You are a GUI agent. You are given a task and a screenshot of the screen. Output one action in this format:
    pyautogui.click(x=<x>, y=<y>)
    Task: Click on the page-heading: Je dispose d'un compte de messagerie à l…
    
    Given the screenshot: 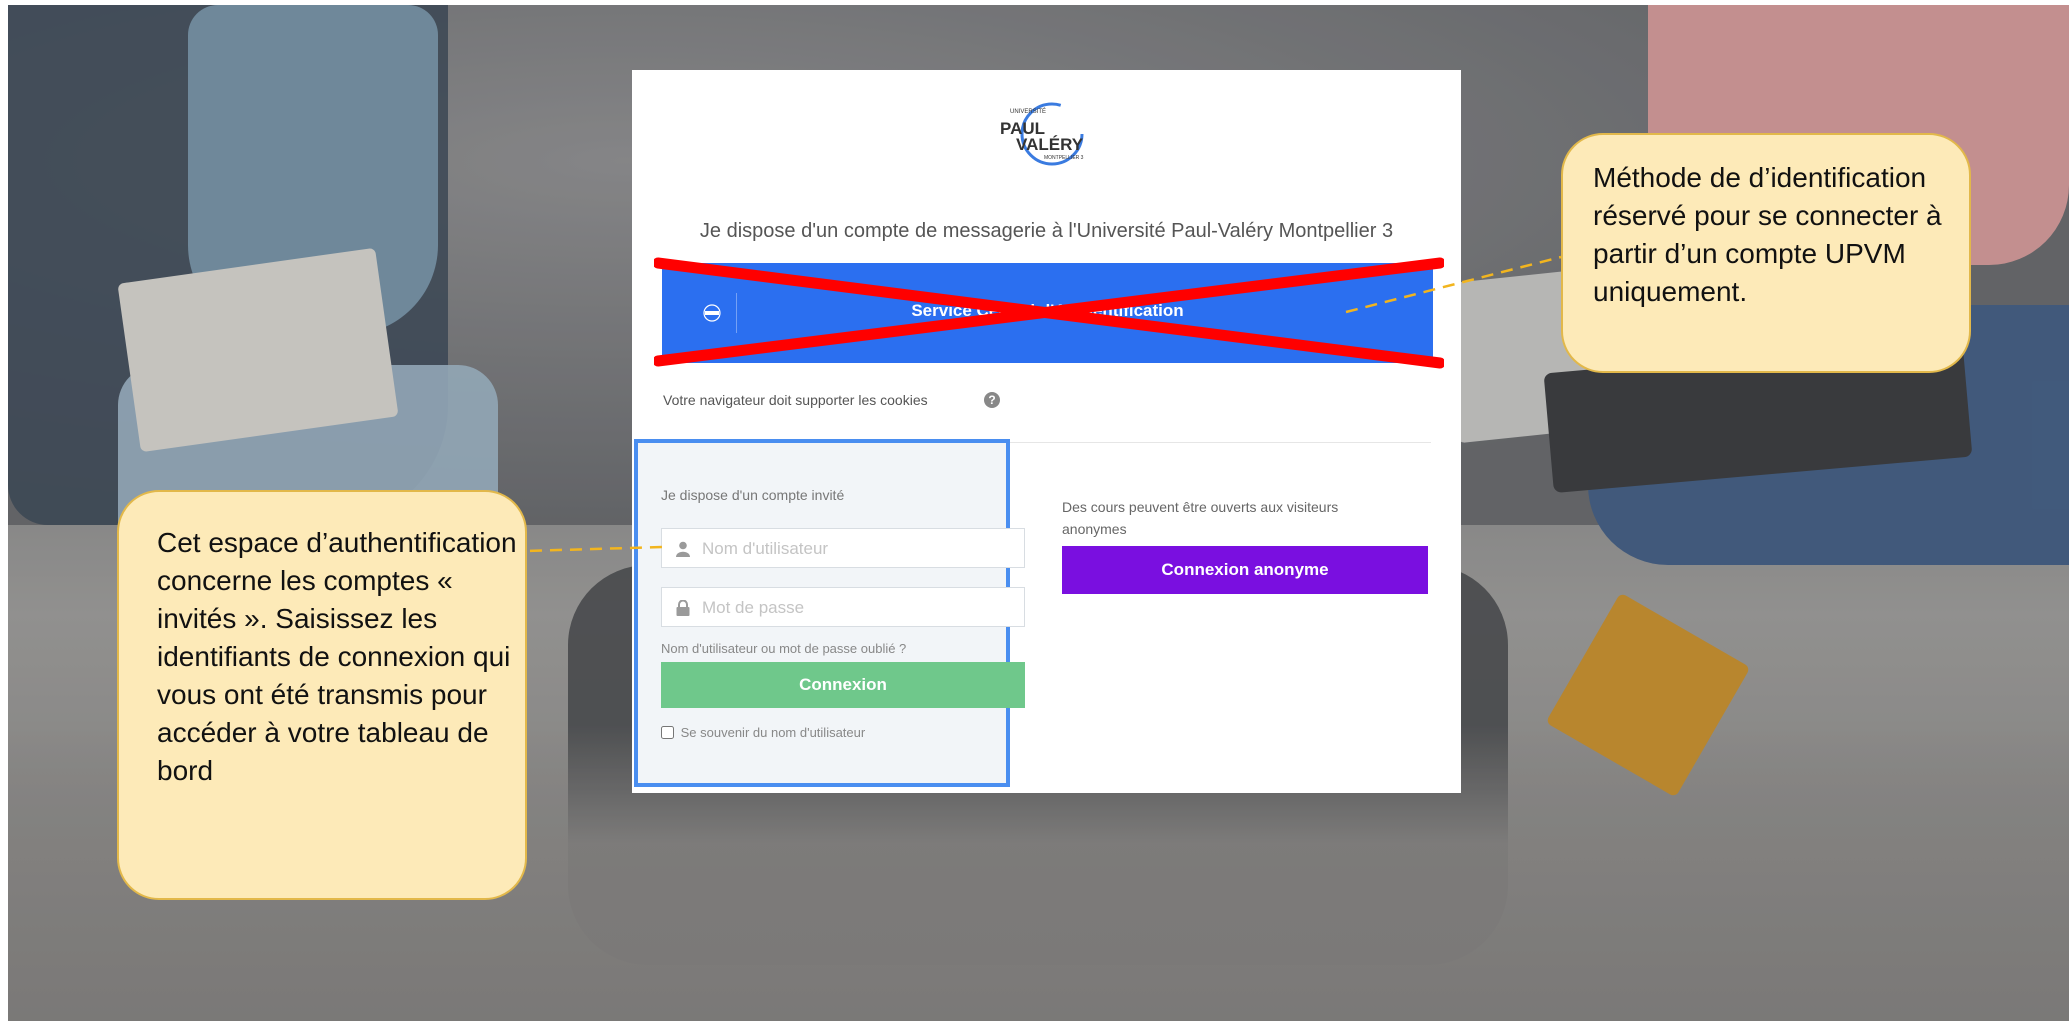 What is the action you would take?
    pyautogui.click(x=1046, y=231)
    